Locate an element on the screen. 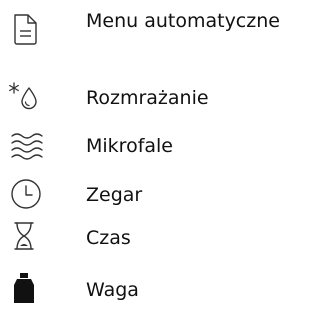 Image resolution: width=320 pixels, height=331 pixels. menu-item-label: Rozmrażanie is located at coordinates (147, 98).